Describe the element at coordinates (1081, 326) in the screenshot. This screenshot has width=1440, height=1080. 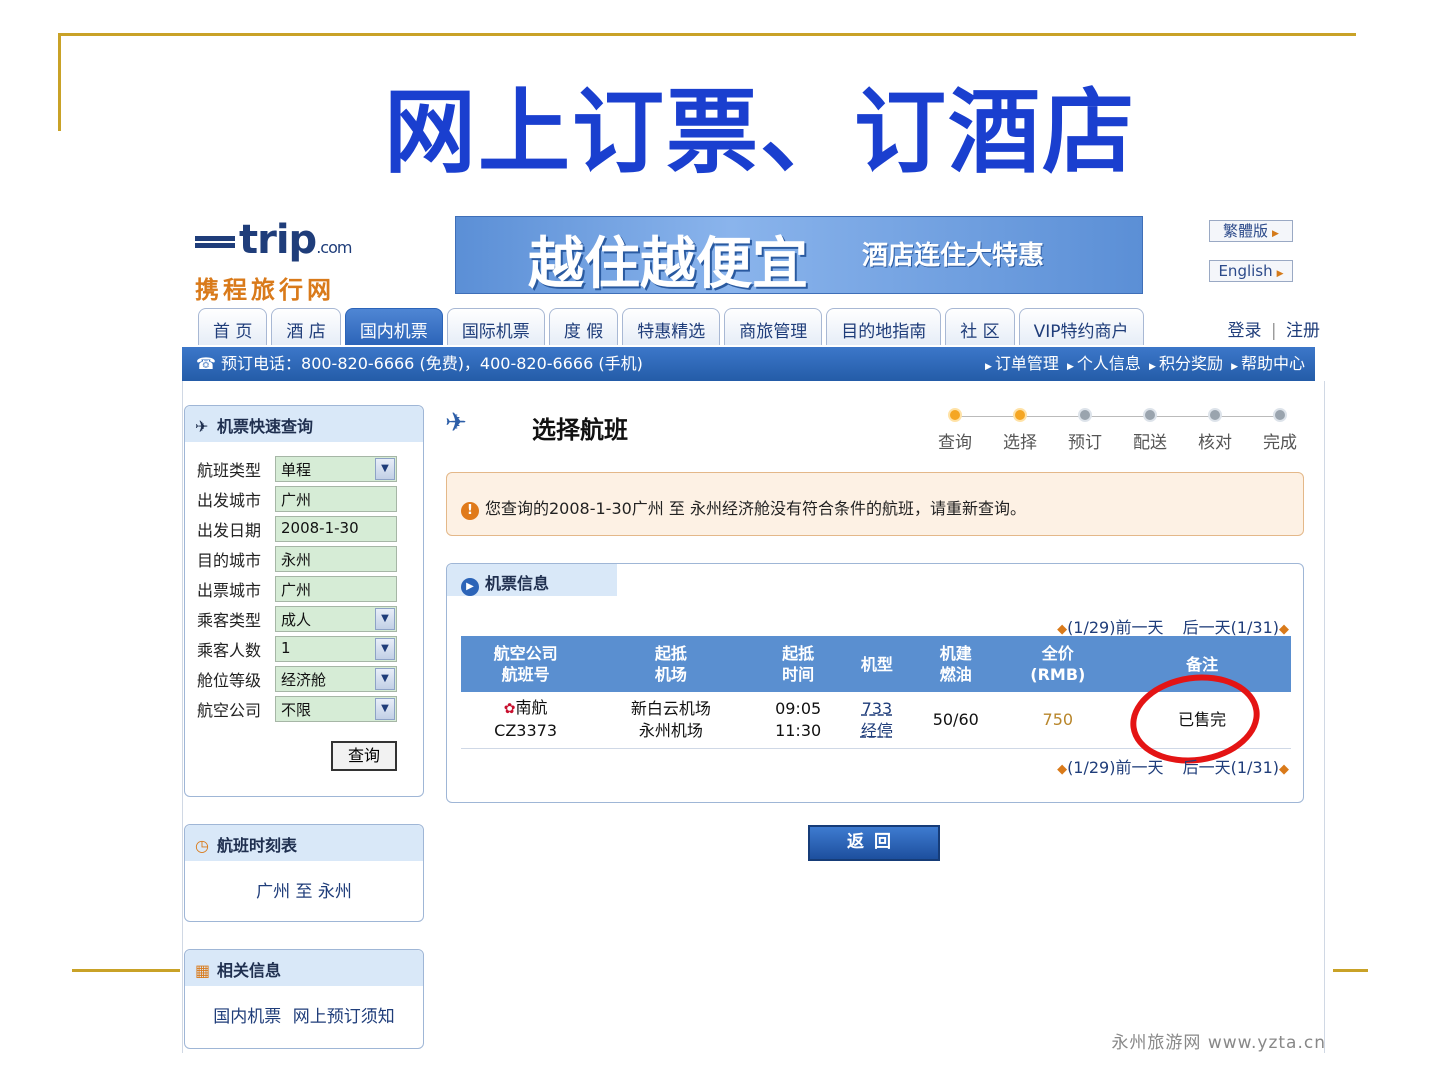
I see `tab-vip-merchants: VIP特约商户` at that location.